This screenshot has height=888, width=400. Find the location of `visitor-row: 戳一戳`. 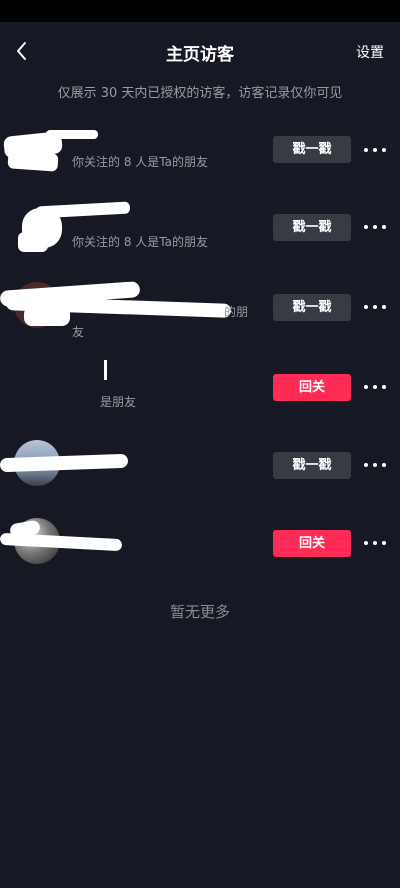

visitor-row: 戳一戳 is located at coordinates (200, 471).